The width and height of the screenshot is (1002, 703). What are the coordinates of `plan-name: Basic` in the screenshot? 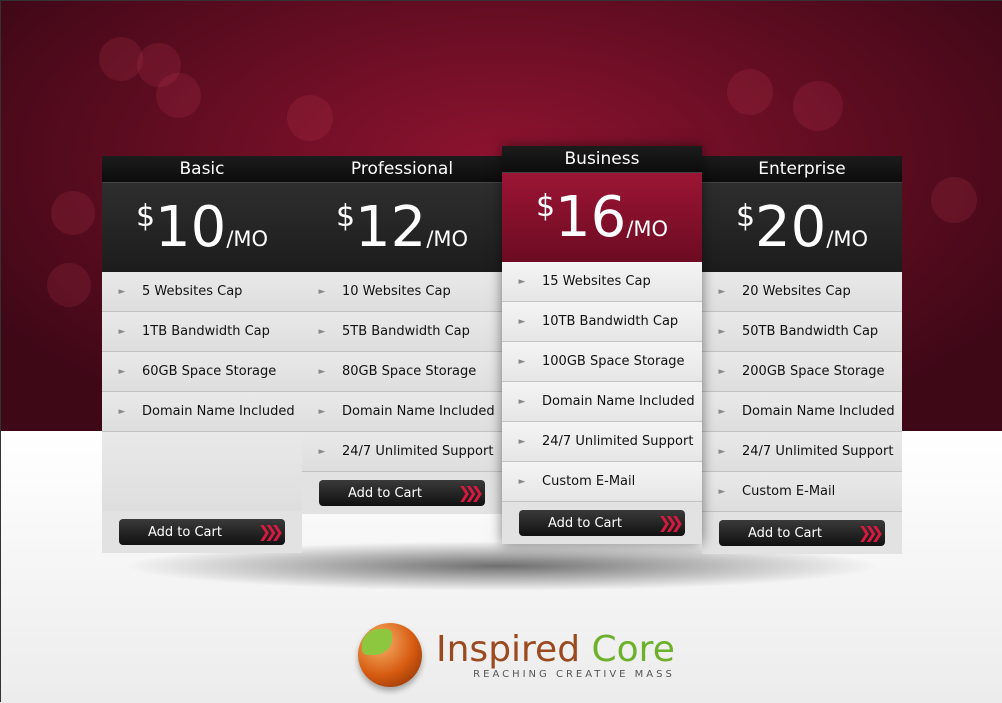 It's located at (202, 169).